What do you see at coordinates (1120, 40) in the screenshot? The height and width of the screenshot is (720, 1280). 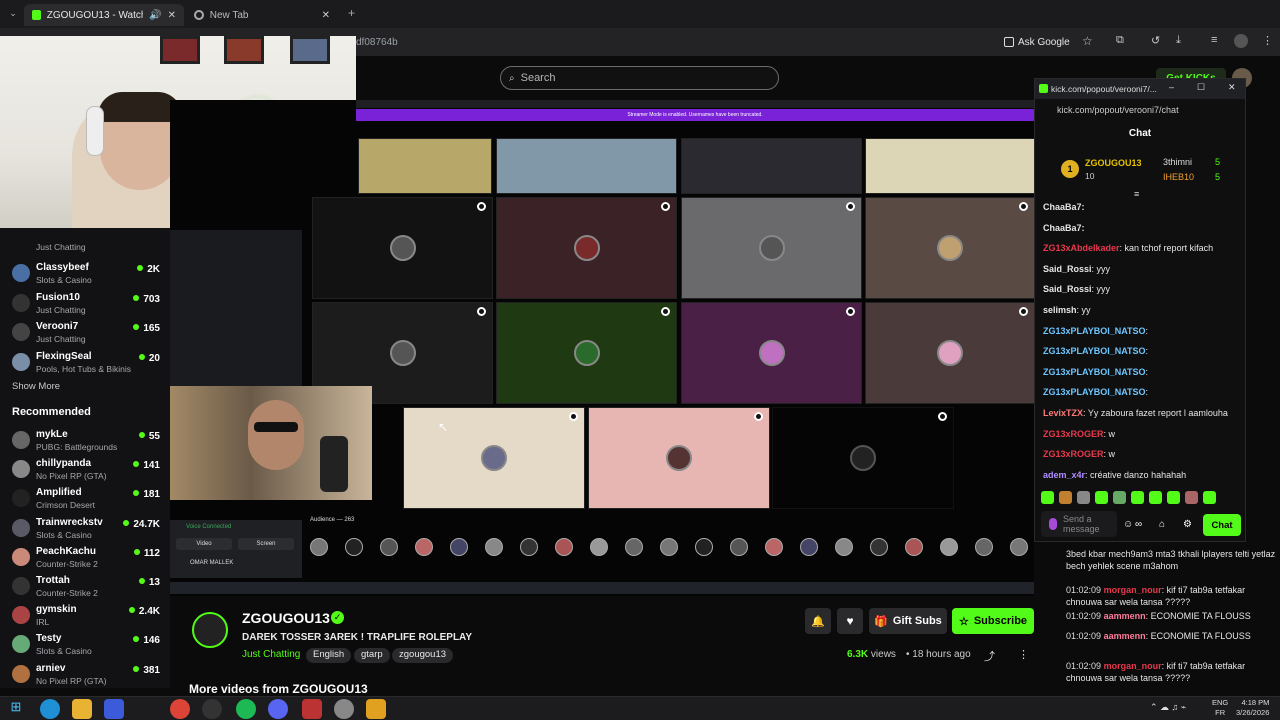 I see `extensions-icon: ⧉` at bounding box center [1120, 40].